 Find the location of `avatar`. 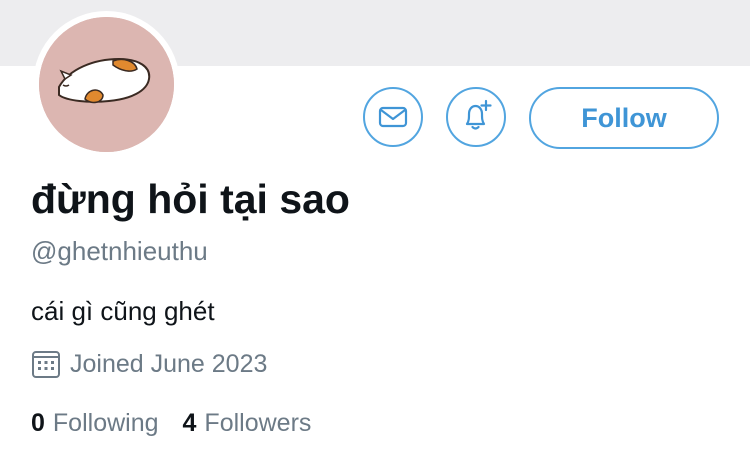

avatar is located at coordinates (106, 84).